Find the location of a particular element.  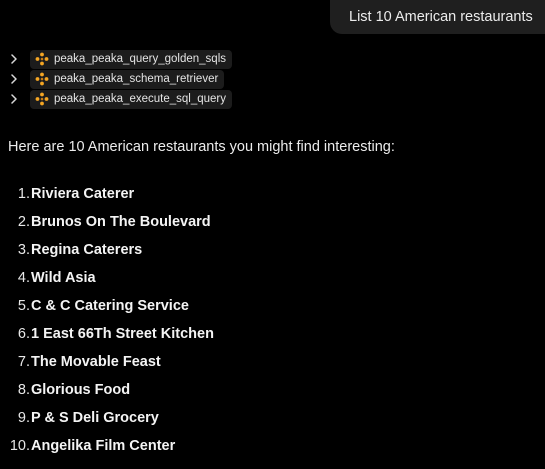

list-item: 4. Wild Asia is located at coordinates (107, 278).